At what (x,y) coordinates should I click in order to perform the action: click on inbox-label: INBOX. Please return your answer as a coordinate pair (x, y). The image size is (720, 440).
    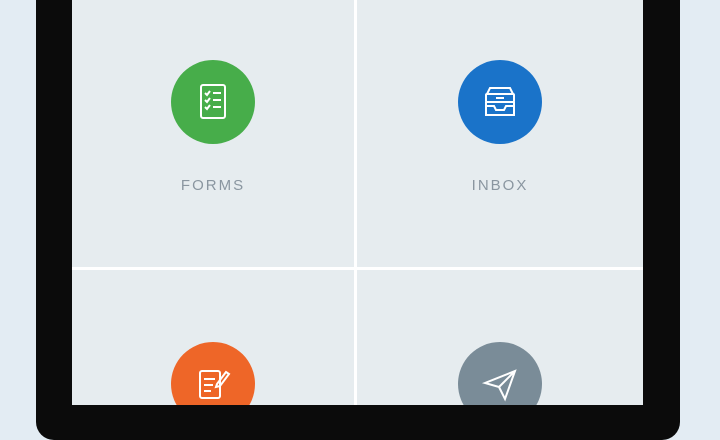
    Looking at the image, I should click on (500, 185).